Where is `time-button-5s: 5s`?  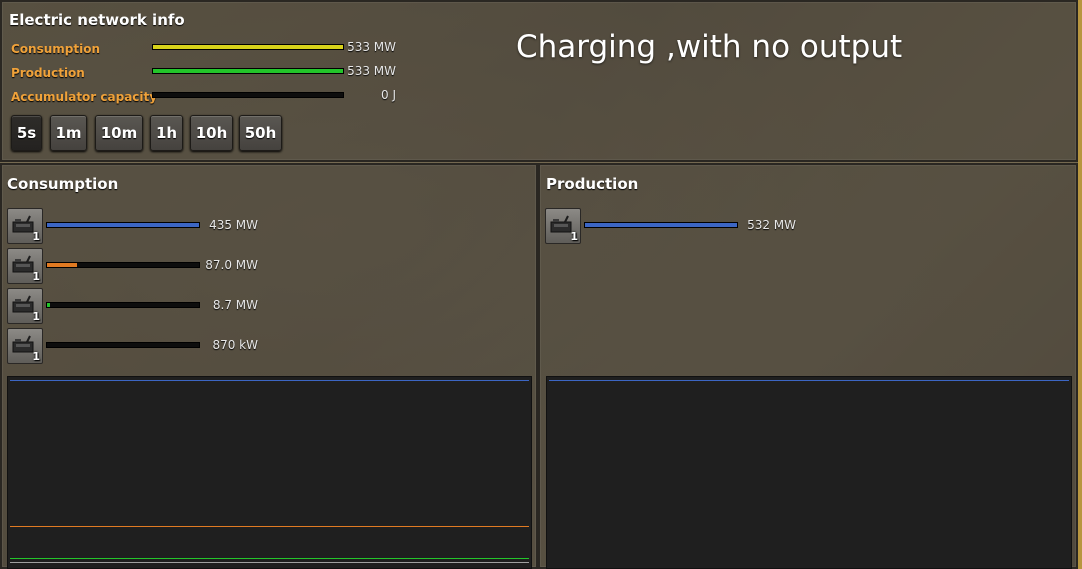
time-button-5s: 5s is located at coordinates (26, 133).